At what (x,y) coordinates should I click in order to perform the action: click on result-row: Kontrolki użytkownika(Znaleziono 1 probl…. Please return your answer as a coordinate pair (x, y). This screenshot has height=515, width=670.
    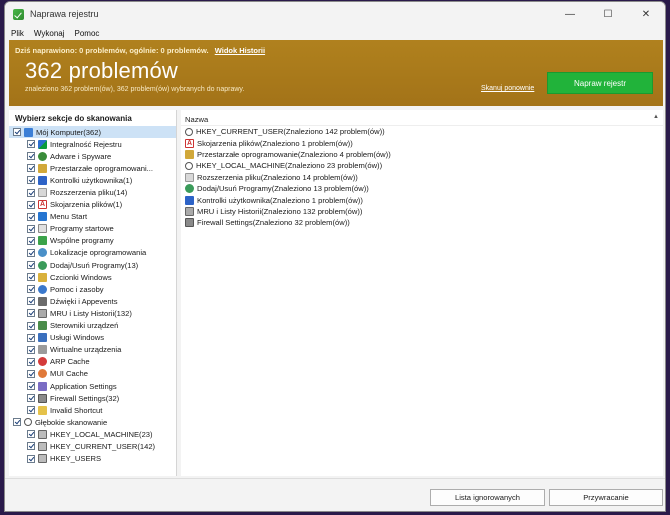
    Looking at the image, I should click on (422, 199).